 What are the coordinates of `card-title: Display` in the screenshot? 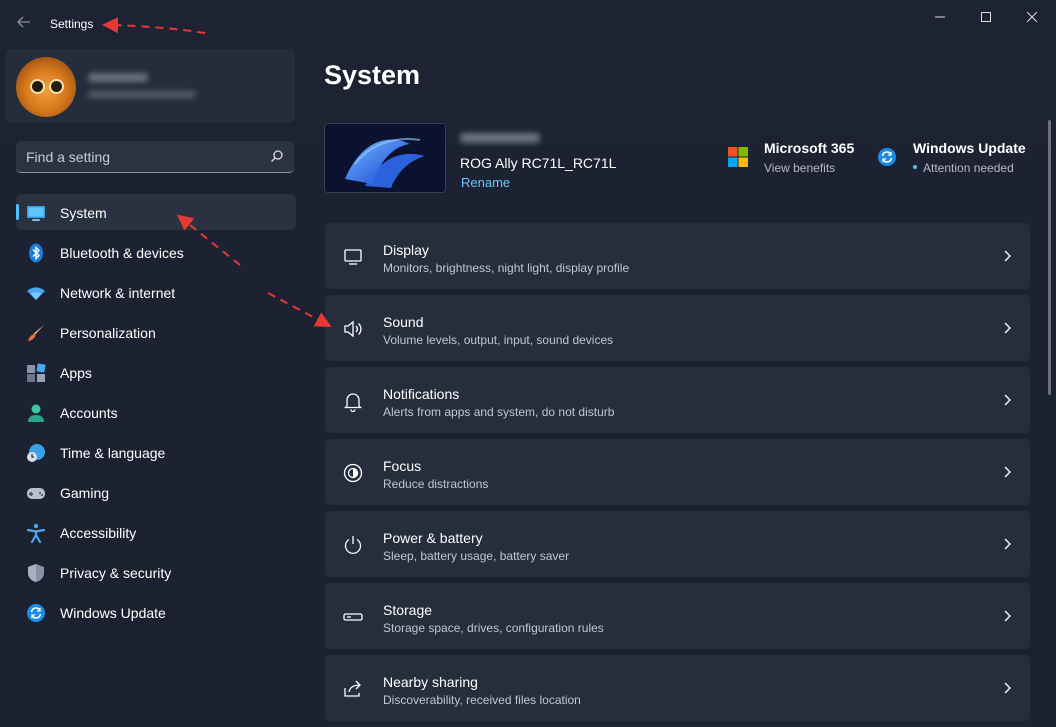 It's located at (406, 250).